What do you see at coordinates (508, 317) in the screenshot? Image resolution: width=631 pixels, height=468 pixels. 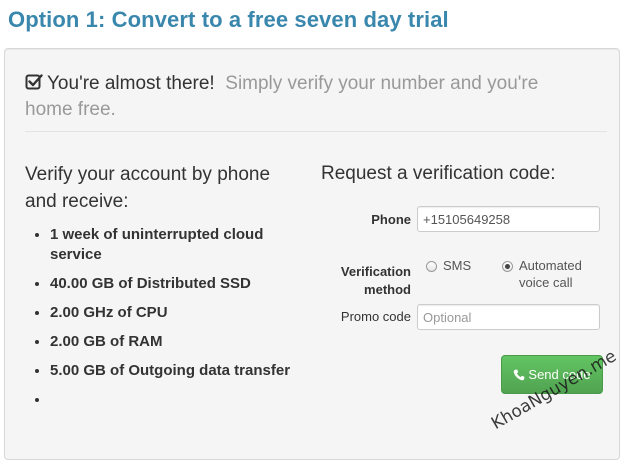 I see `promo-code-input` at bounding box center [508, 317].